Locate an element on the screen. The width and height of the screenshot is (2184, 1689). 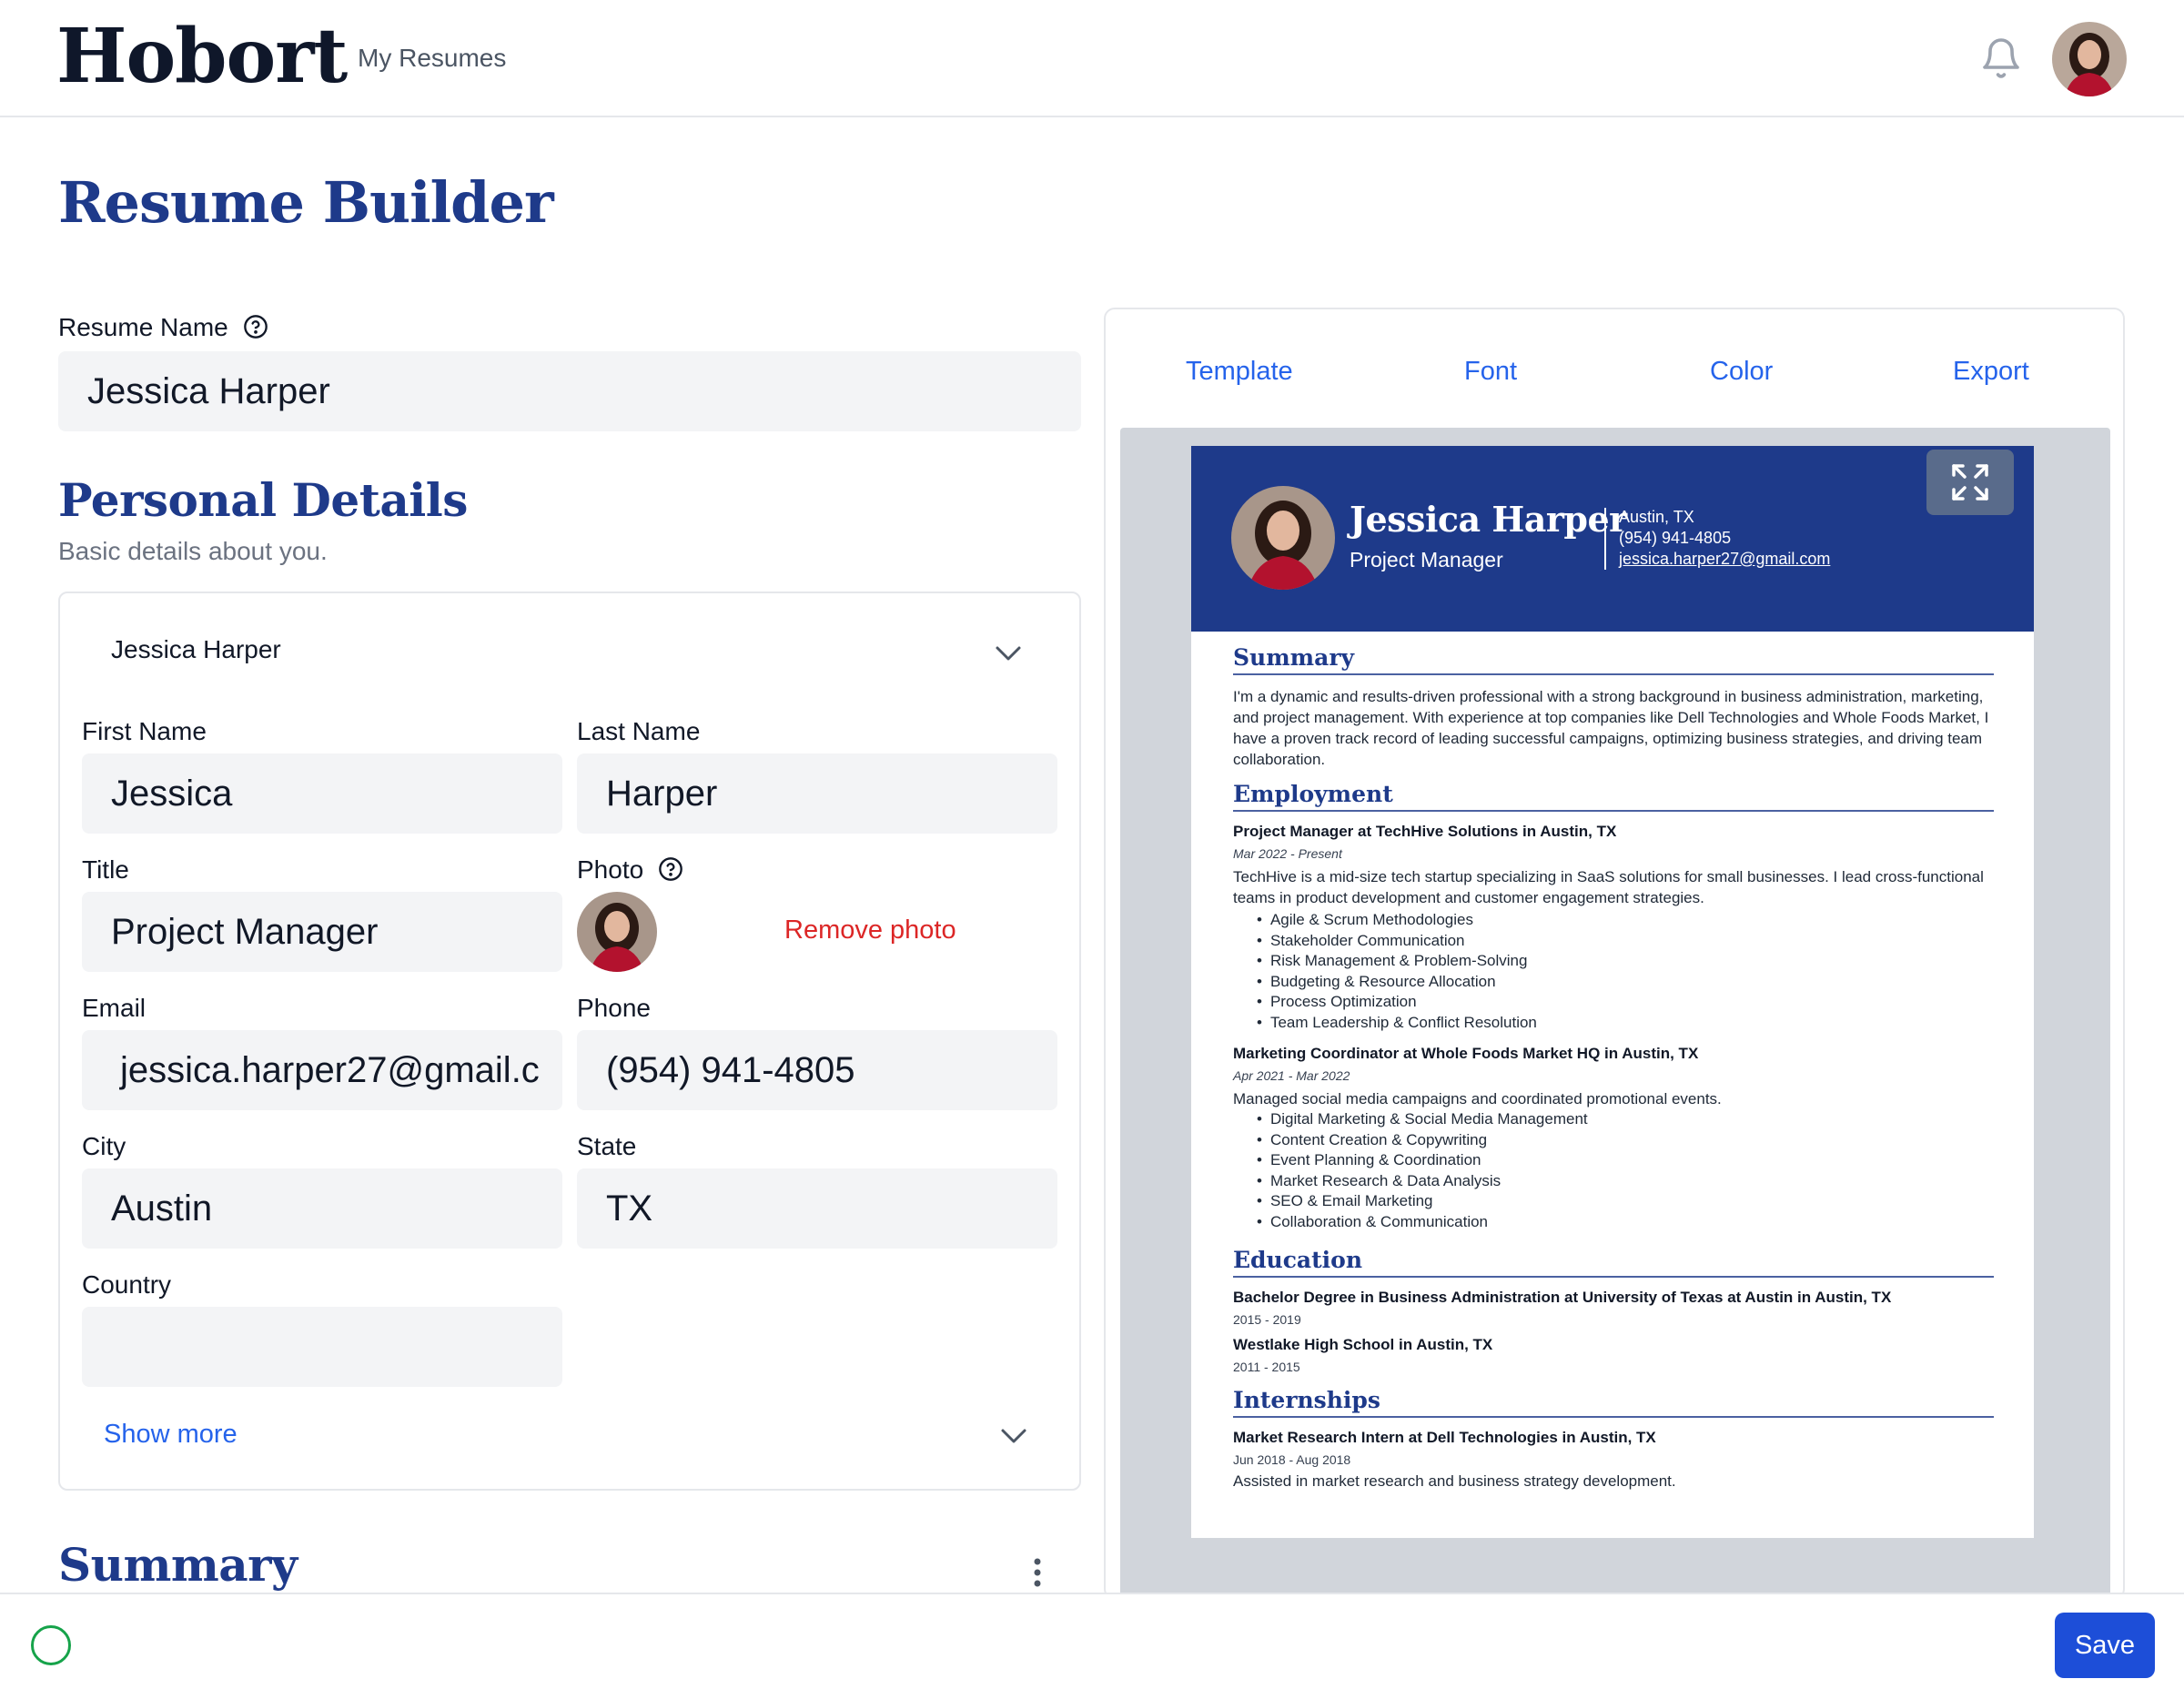
expand-preview-button is located at coordinates (1970, 482).